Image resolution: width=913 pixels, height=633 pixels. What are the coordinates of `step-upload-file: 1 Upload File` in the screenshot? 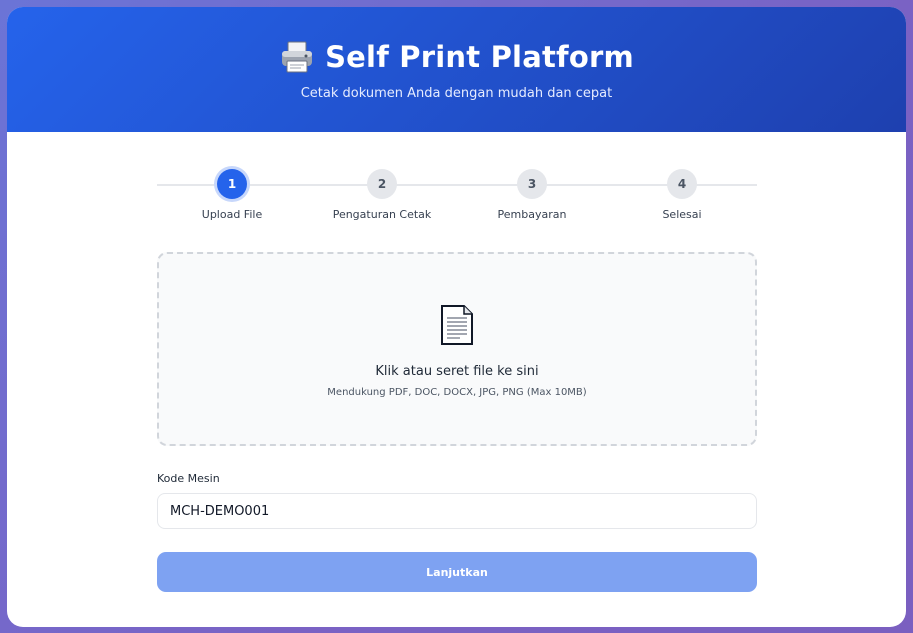 It's located at (232, 194).